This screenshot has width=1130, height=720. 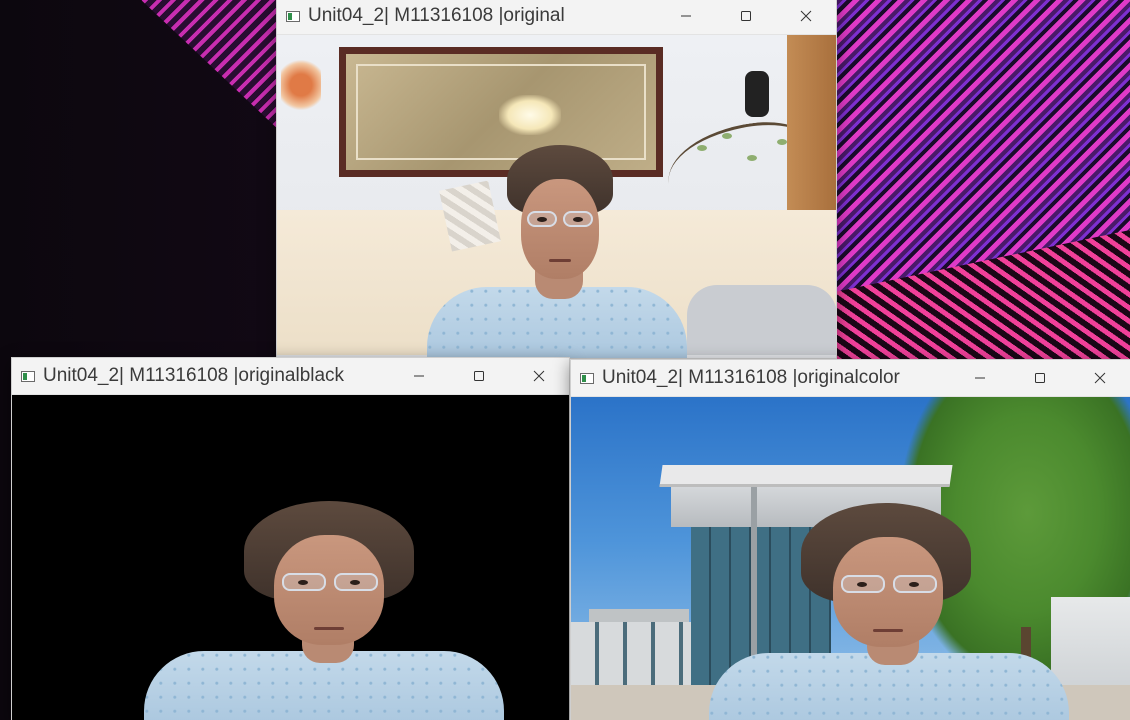 What do you see at coordinates (557, 251) in the screenshot?
I see `person` at bounding box center [557, 251].